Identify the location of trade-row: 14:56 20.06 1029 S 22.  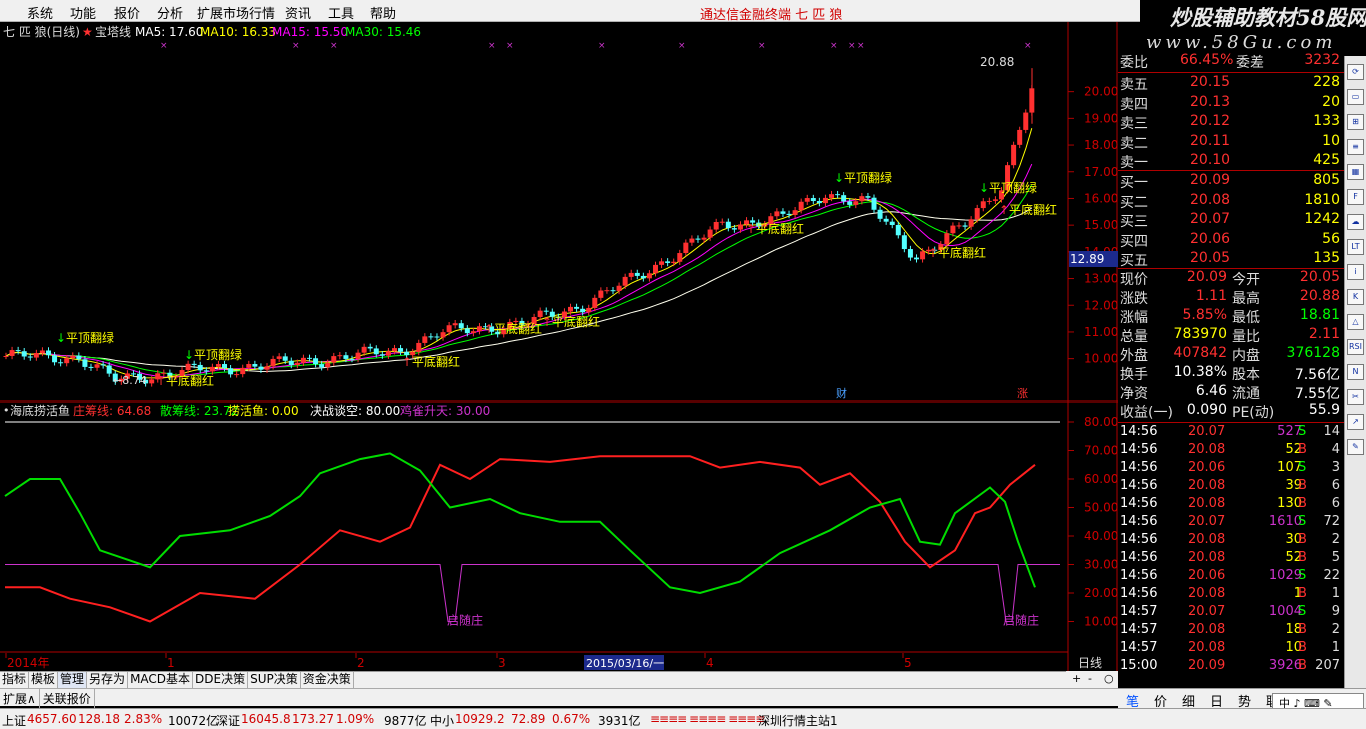
(1231, 577).